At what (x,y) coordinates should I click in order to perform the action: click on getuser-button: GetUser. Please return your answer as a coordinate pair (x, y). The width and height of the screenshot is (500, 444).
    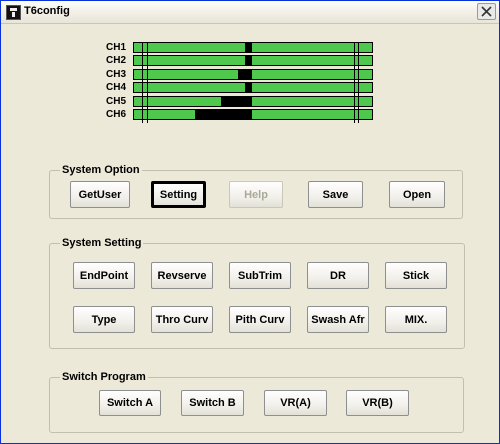
    Looking at the image, I should click on (100, 194).